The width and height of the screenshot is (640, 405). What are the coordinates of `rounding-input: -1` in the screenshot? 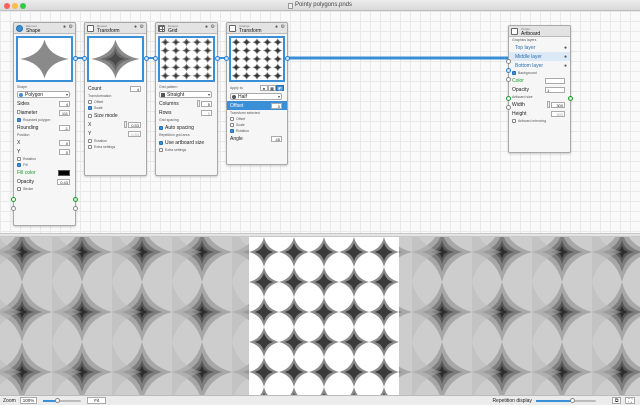 It's located at (64, 127).